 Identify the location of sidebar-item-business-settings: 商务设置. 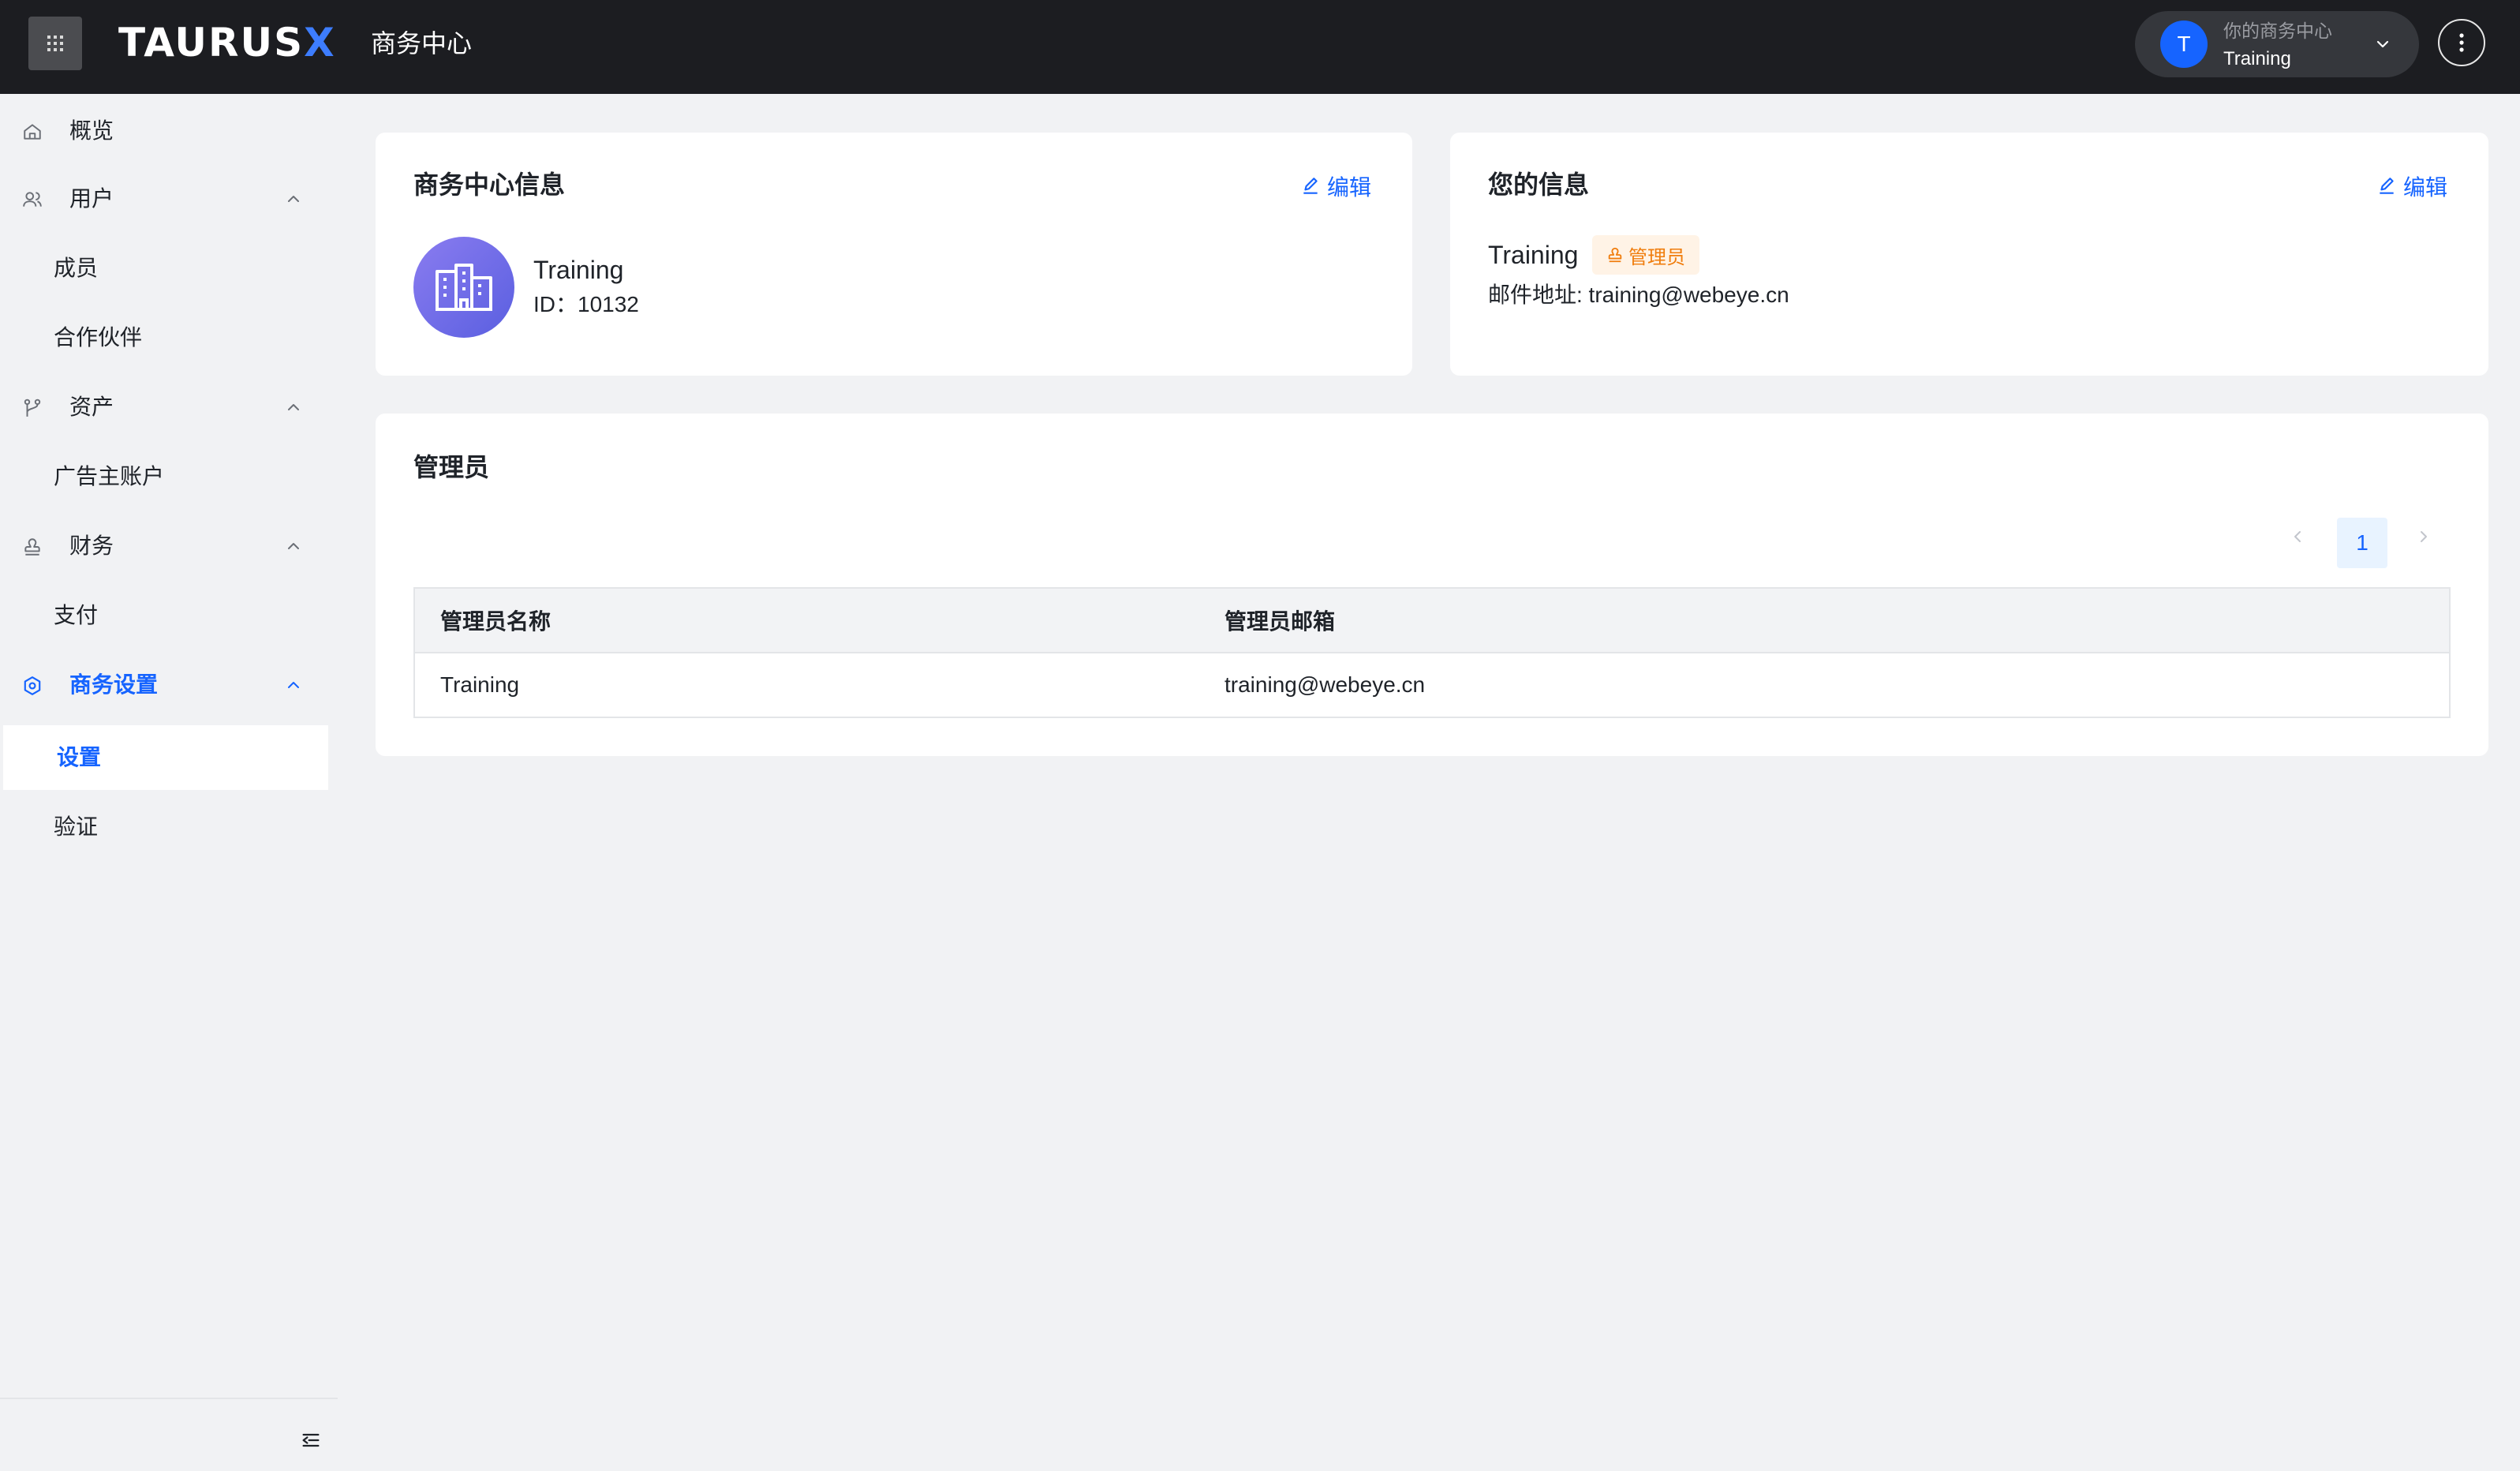
(162, 685).